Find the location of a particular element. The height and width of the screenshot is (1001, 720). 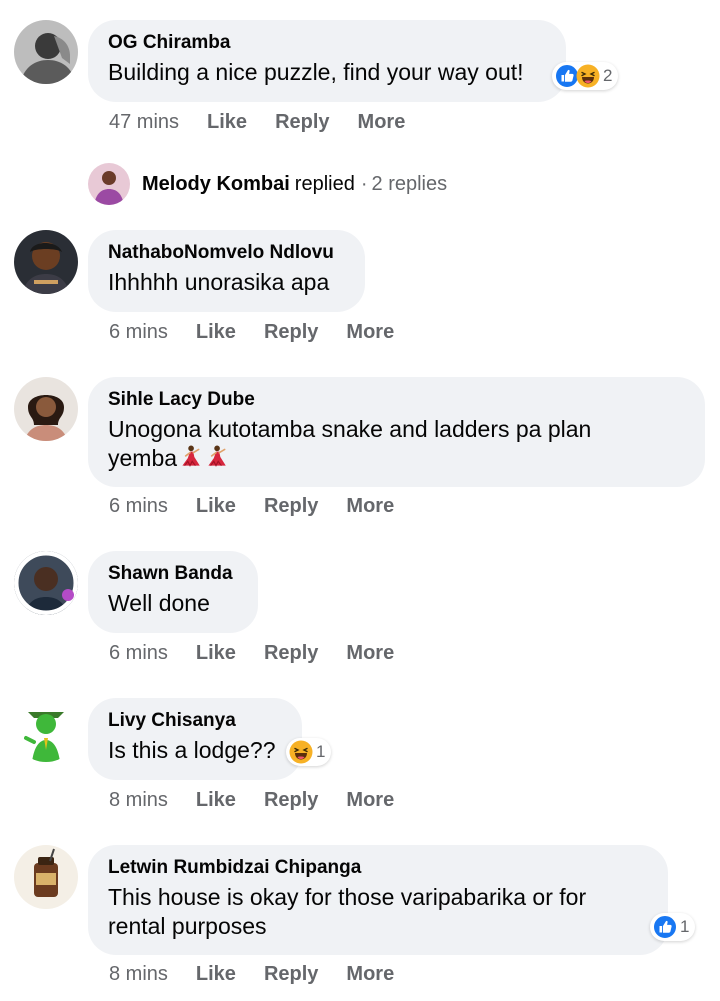

reaction-count: 2 is located at coordinates (608, 75).